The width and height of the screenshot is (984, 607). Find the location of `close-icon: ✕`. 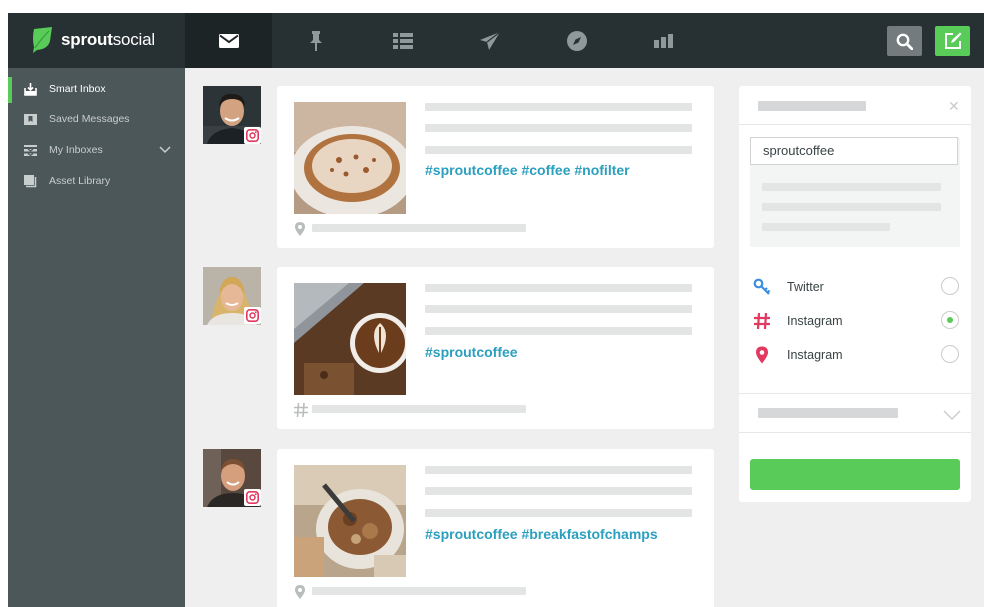

close-icon: ✕ is located at coordinates (954, 106).